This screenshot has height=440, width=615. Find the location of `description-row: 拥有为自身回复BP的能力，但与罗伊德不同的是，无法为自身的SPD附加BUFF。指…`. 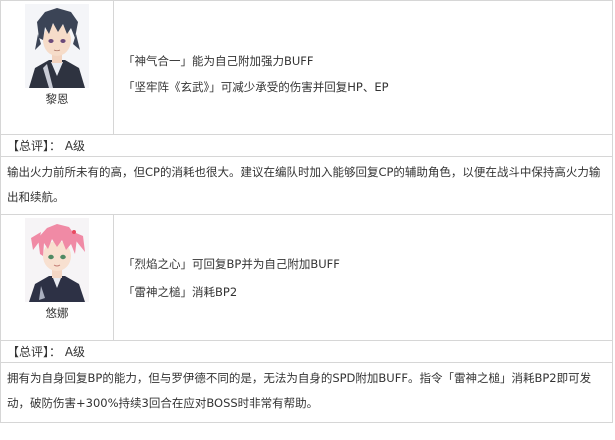

description-row: 拥有为自身回复BP的能力，但与罗伊德不同的是，无法为自身的SPD附加BUFF。指… is located at coordinates (306, 393).